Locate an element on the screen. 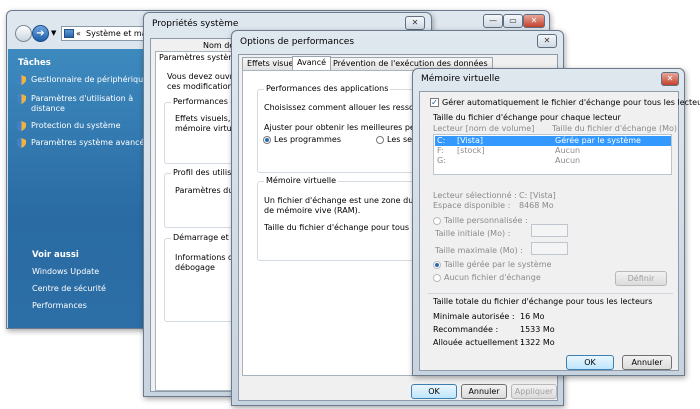 The width and height of the screenshot is (700, 409). custom-size-radio is located at coordinates (437, 221).